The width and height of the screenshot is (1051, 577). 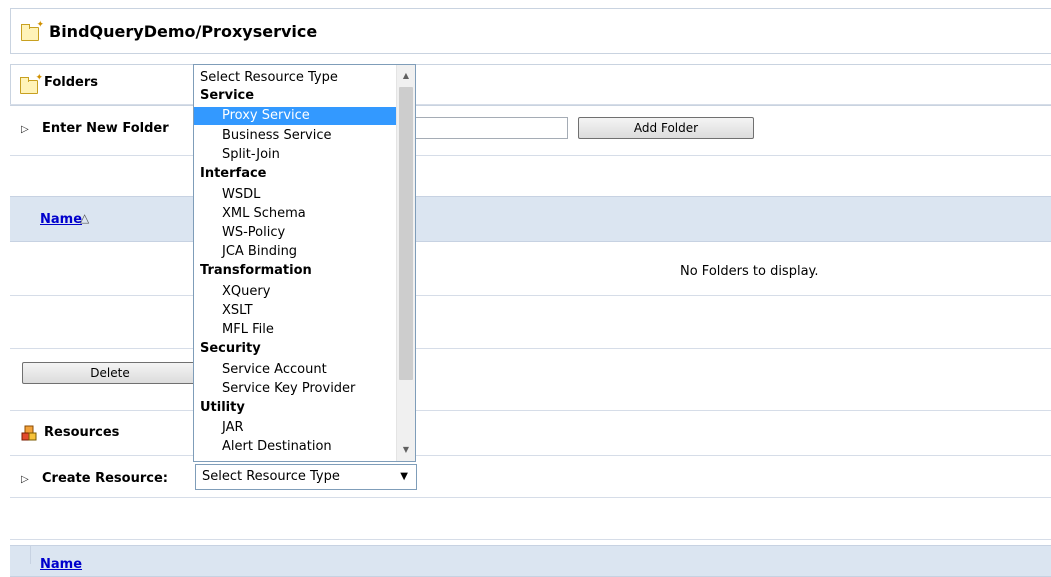 I want to click on resources-grid-separator, so click(x=30, y=554).